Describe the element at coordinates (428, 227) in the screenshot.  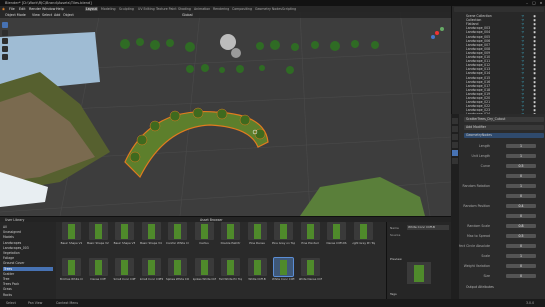
I see `asset-name-field: White Conc Cliff-B` at that location.